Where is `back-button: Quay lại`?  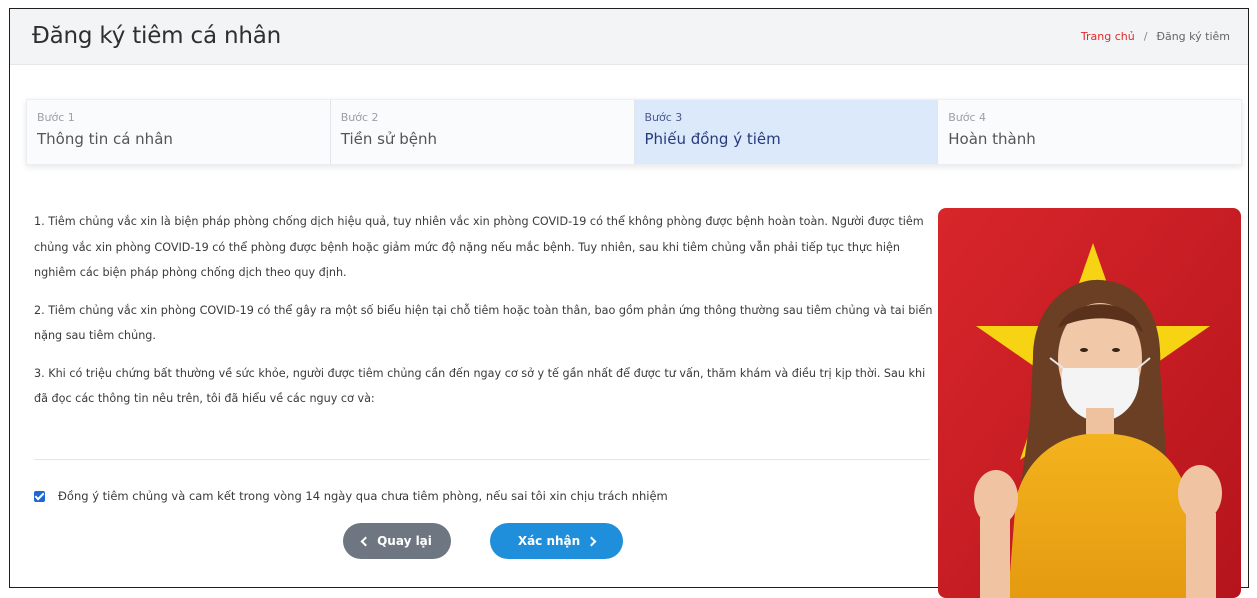
back-button: Quay lại is located at coordinates (397, 541).